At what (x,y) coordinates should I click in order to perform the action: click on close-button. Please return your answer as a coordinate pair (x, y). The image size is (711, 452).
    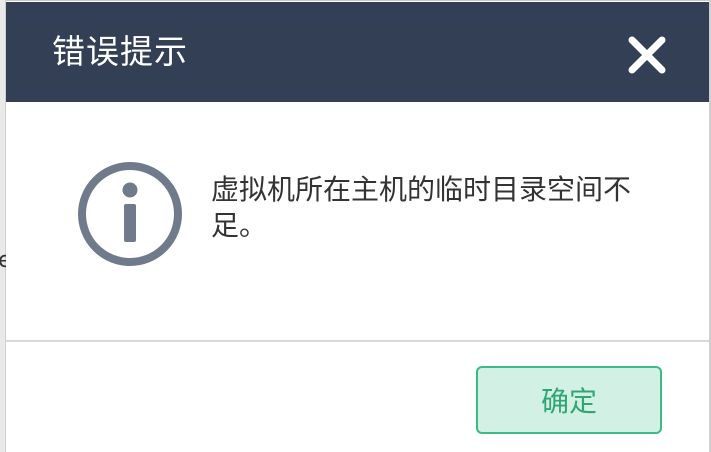
    Looking at the image, I should click on (647, 55).